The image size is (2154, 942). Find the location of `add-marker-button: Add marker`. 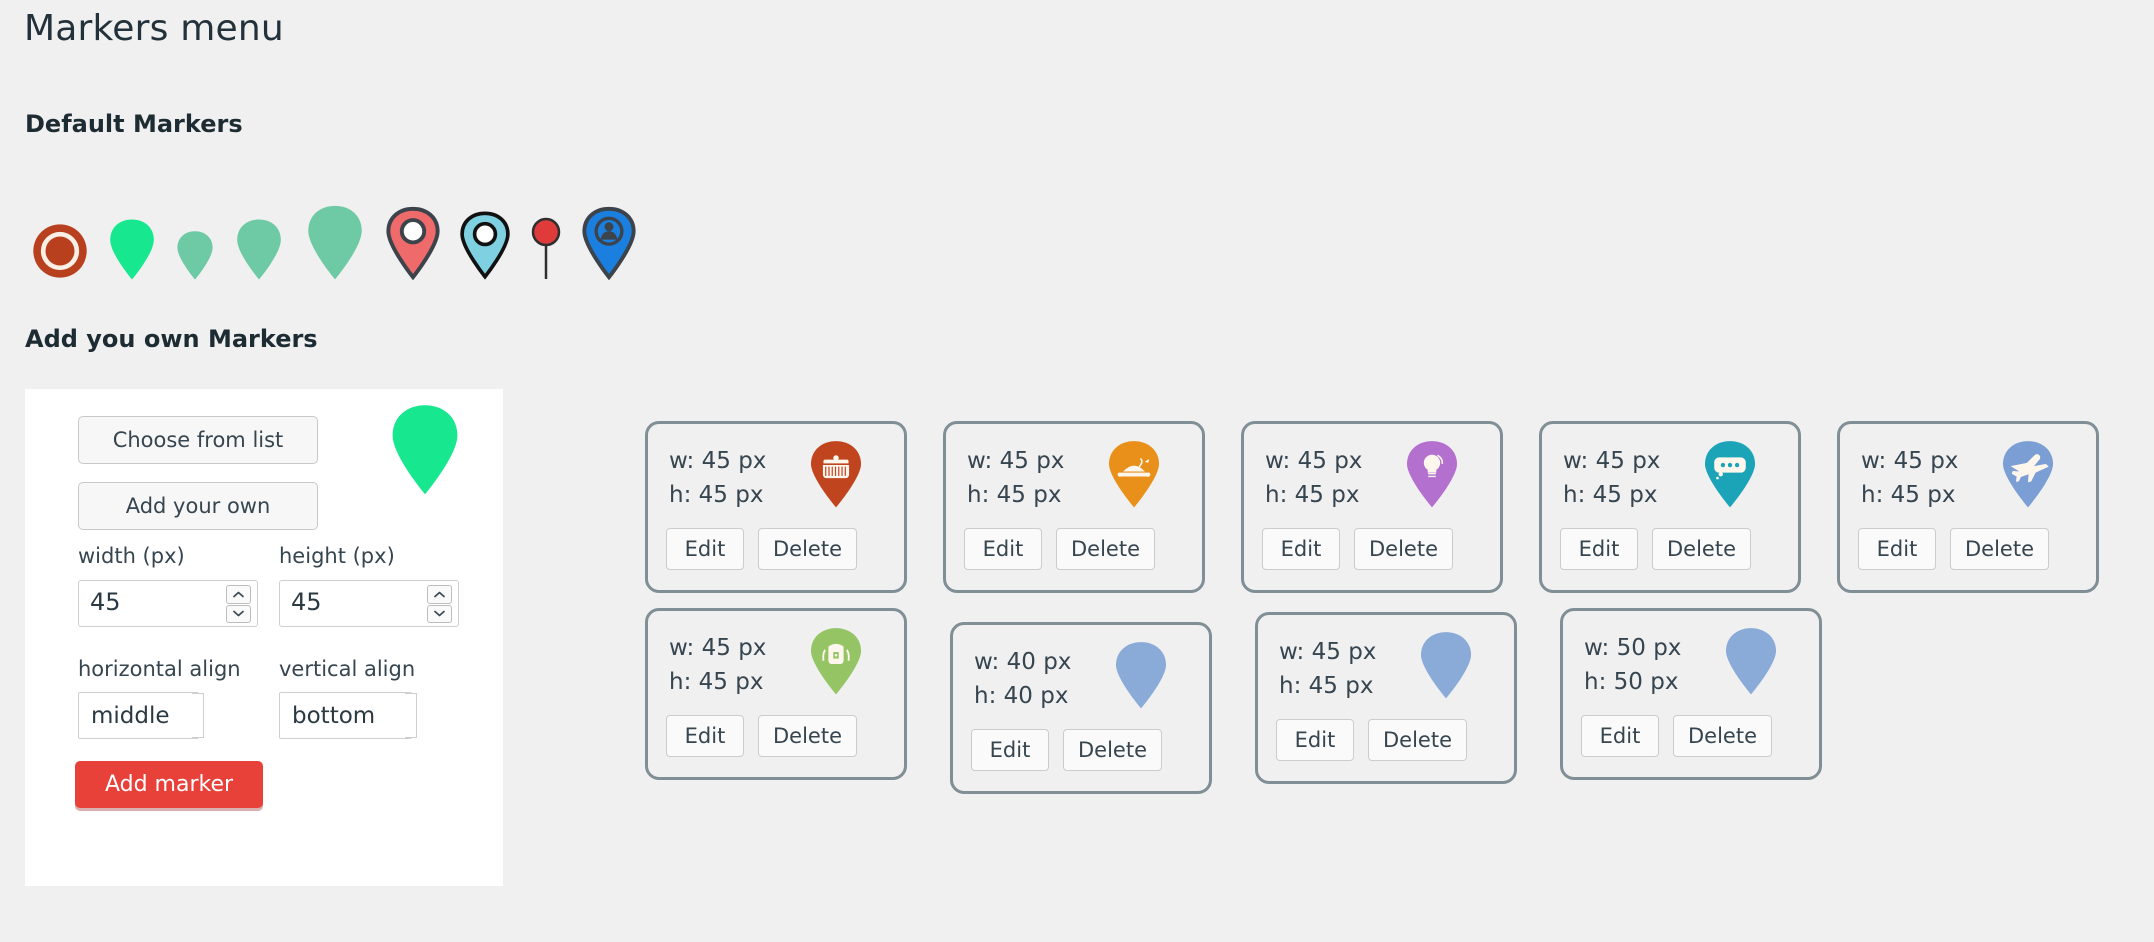

add-marker-button: Add marker is located at coordinates (169, 784).